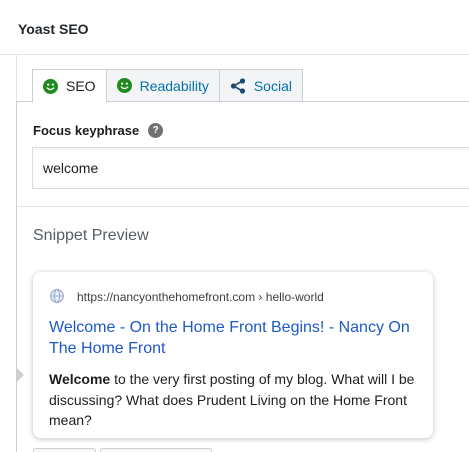  What do you see at coordinates (174, 85) in the screenshot?
I see `tab-readability-label: Readability` at bounding box center [174, 85].